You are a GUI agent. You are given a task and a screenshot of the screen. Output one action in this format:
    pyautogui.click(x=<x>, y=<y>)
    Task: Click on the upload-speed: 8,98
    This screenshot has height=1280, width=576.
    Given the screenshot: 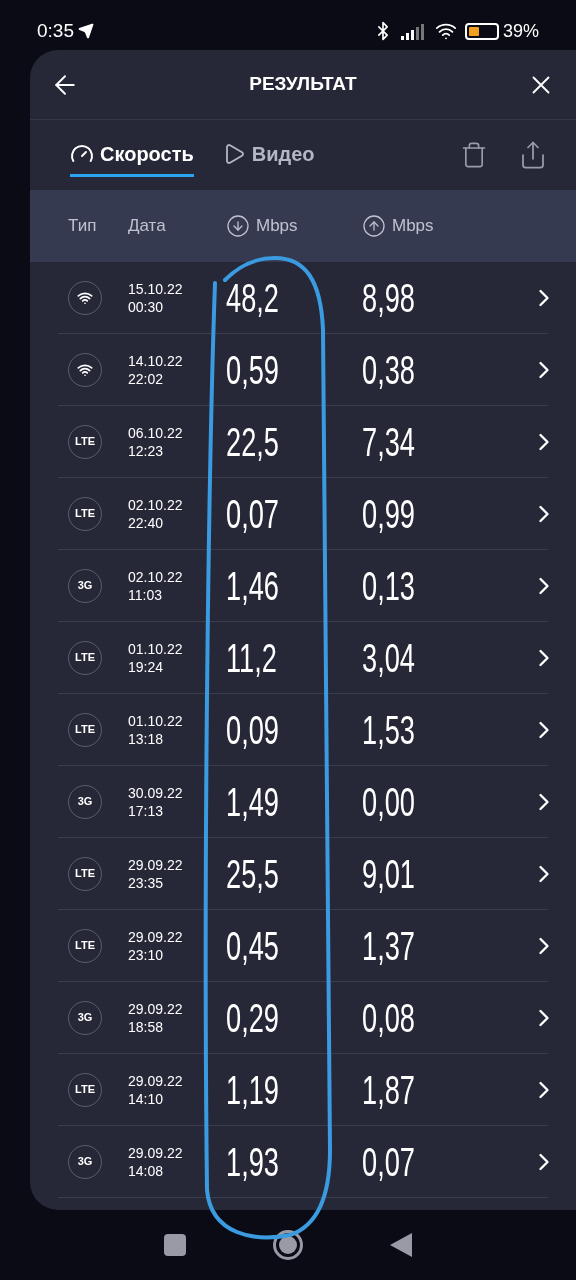 What is the action you would take?
    pyautogui.click(x=388, y=298)
    